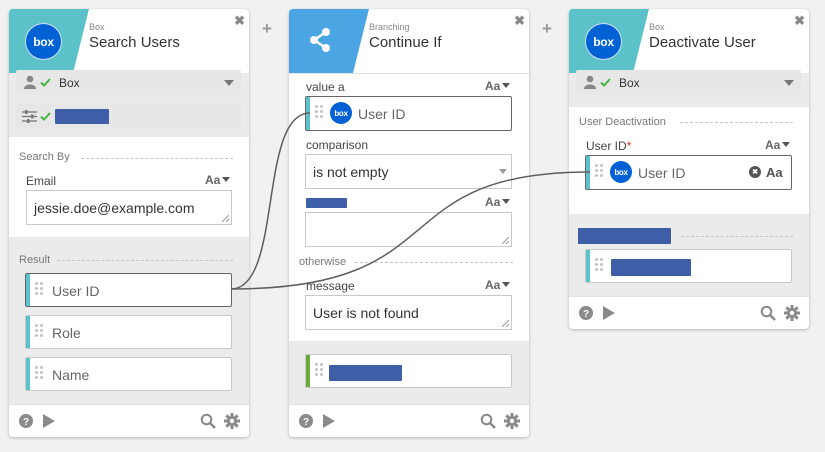 This screenshot has height=452, width=825. I want to click on result-item-label: Role, so click(66, 333).